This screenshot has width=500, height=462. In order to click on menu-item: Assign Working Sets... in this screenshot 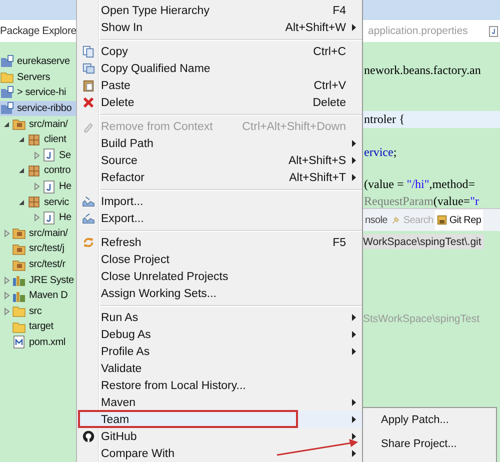, I will do `click(219, 293)`.